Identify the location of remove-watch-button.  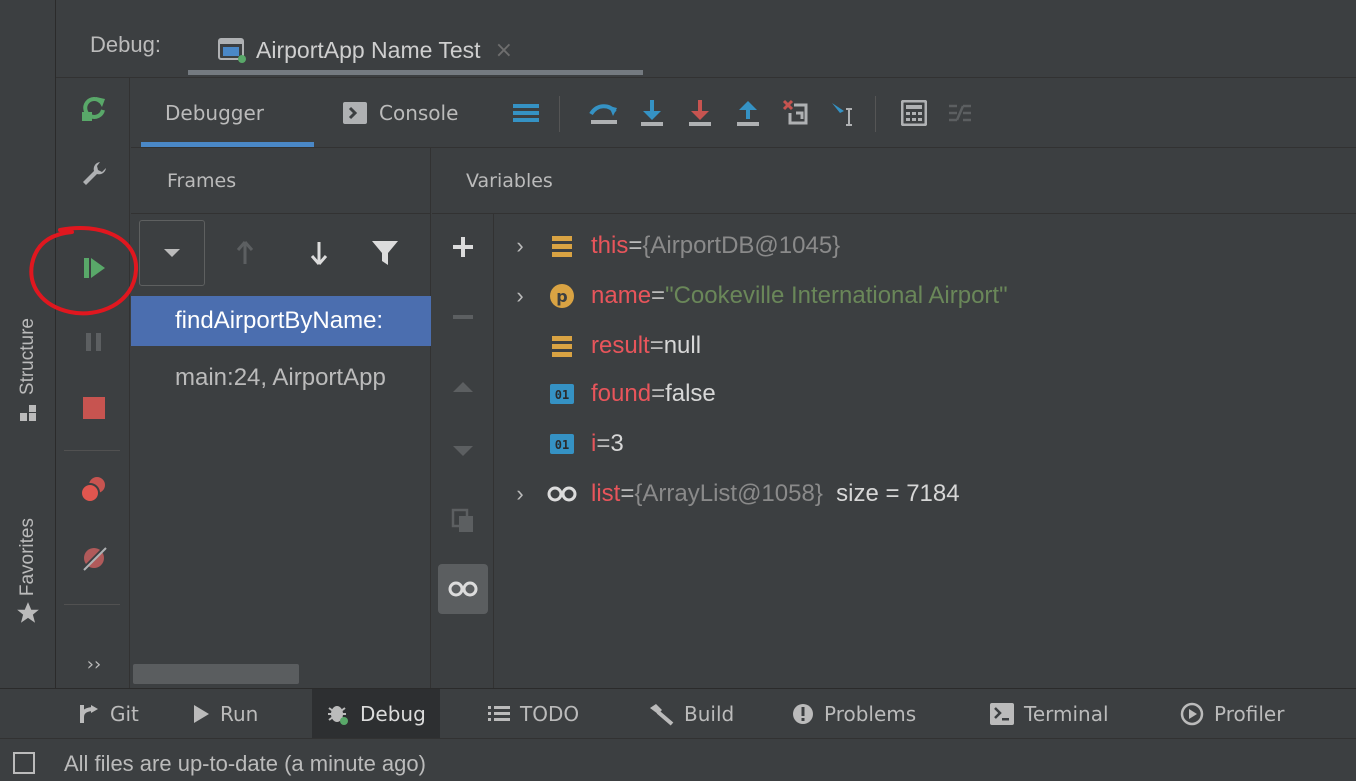
(463, 317).